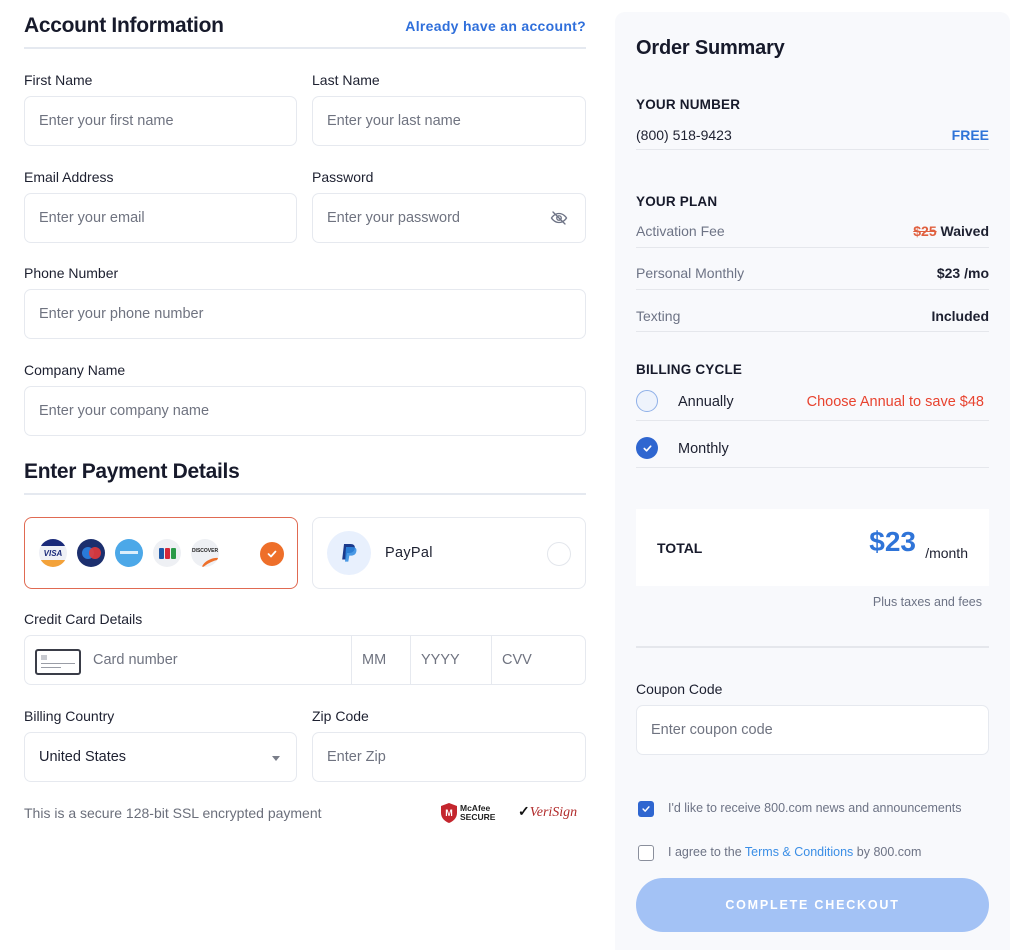  I want to click on payment-method-paypal: PayPal, so click(449, 553).